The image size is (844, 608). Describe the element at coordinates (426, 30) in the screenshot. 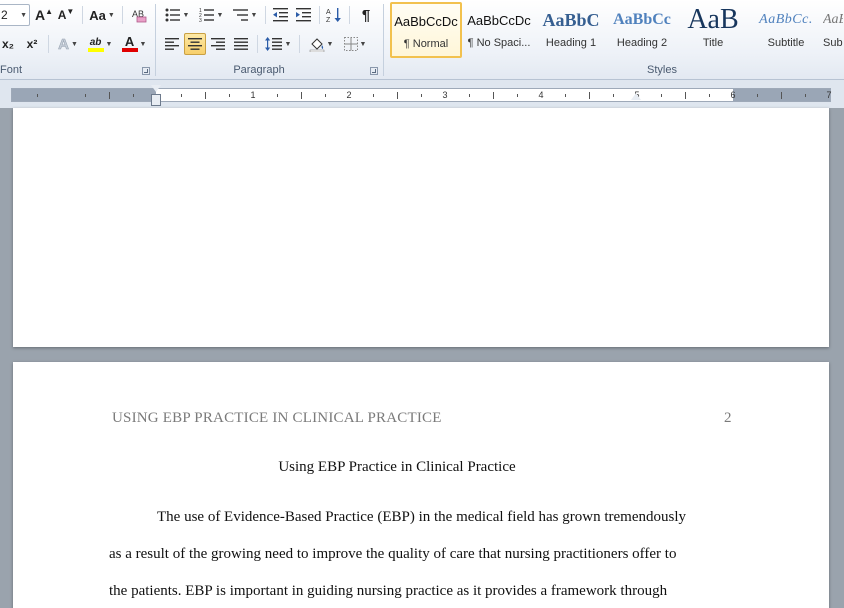

I see `style-normal: AaBbCcDc ¶ Normal` at that location.